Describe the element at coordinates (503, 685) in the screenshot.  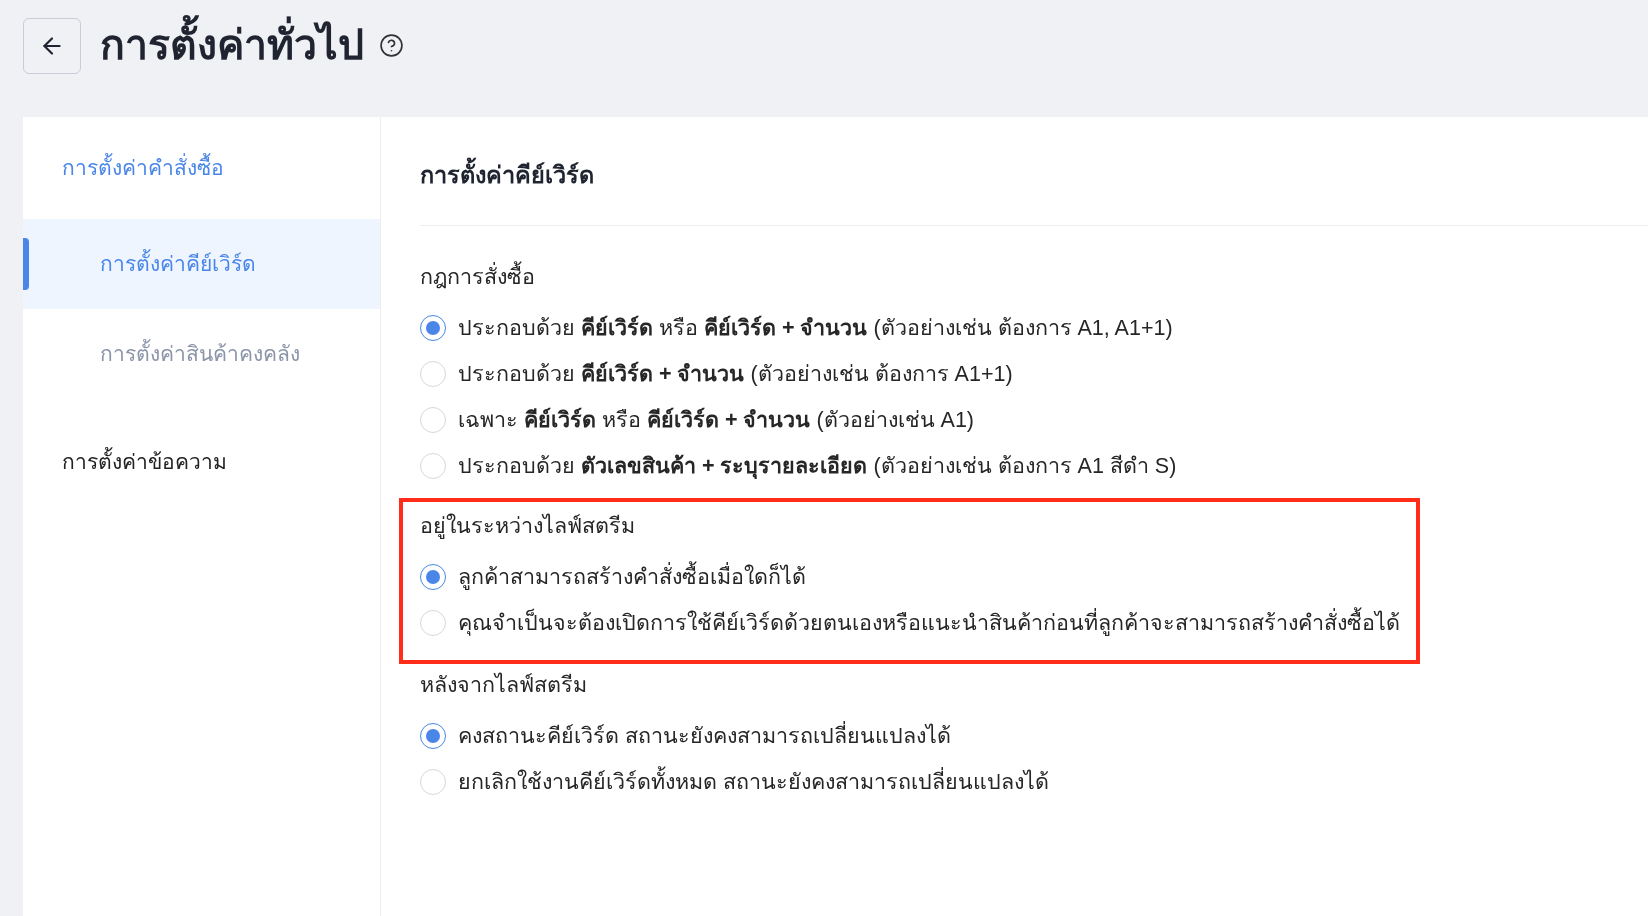
I see `section-label: หลังจากไลฟ์สตรีม` at that location.